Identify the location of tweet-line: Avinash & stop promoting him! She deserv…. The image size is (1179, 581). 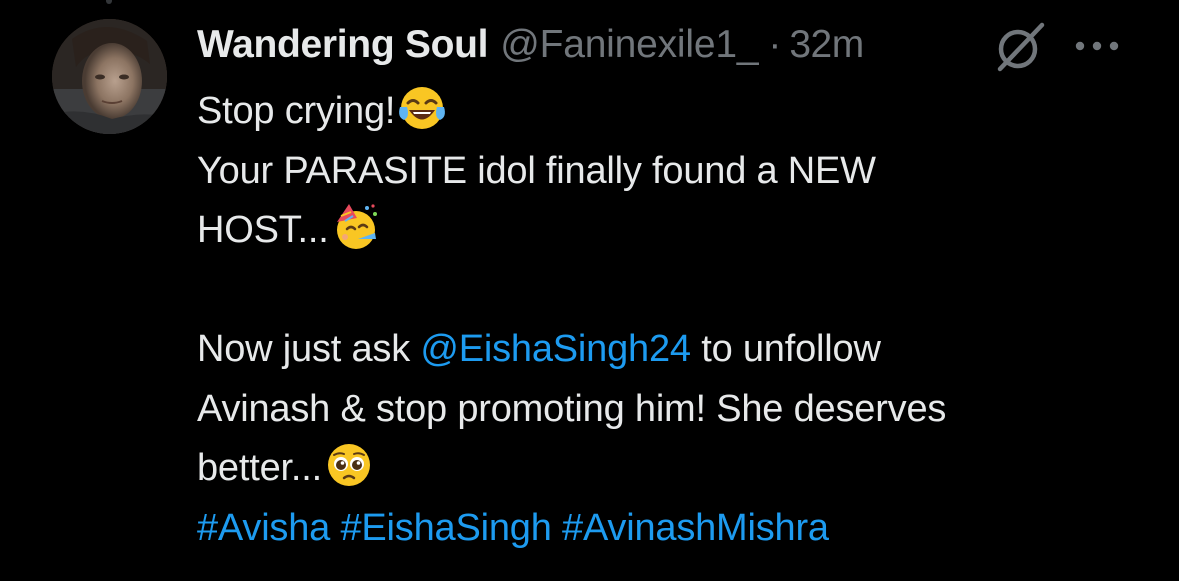
(572, 408).